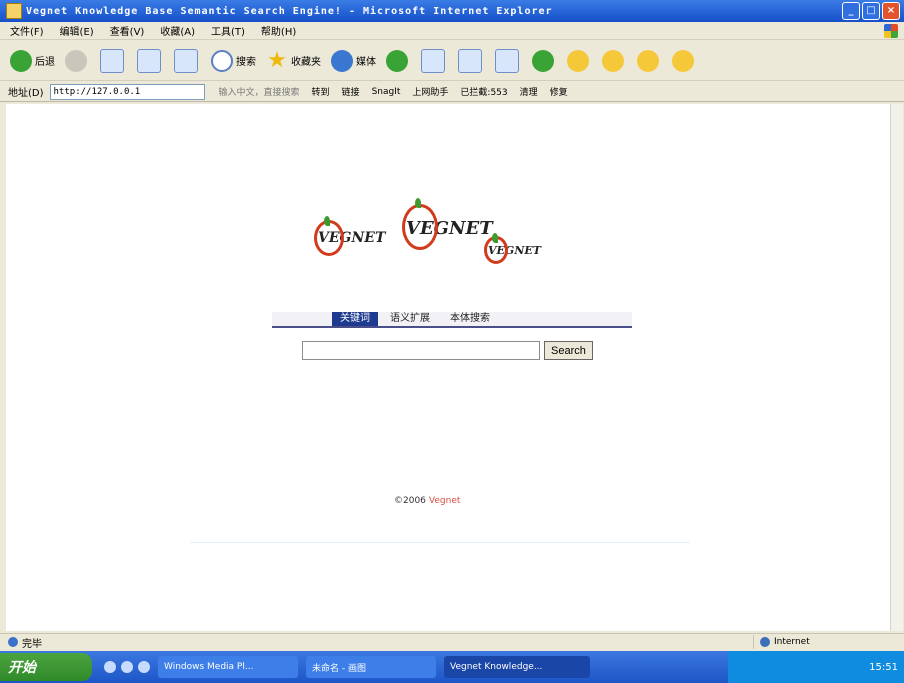 The height and width of the screenshot is (683, 904). I want to click on favorites-button: ★ 收藏夹, so click(293, 60).